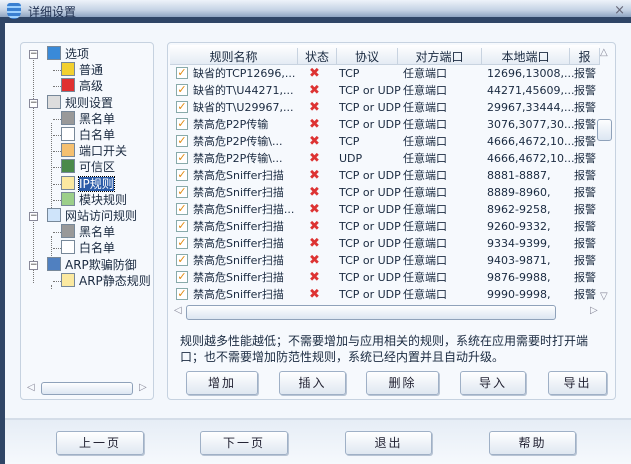 The image size is (631, 464). What do you see at coordinates (519, 260) in the screenshot?
I see `local-port: 9403-9871,` at bounding box center [519, 260].